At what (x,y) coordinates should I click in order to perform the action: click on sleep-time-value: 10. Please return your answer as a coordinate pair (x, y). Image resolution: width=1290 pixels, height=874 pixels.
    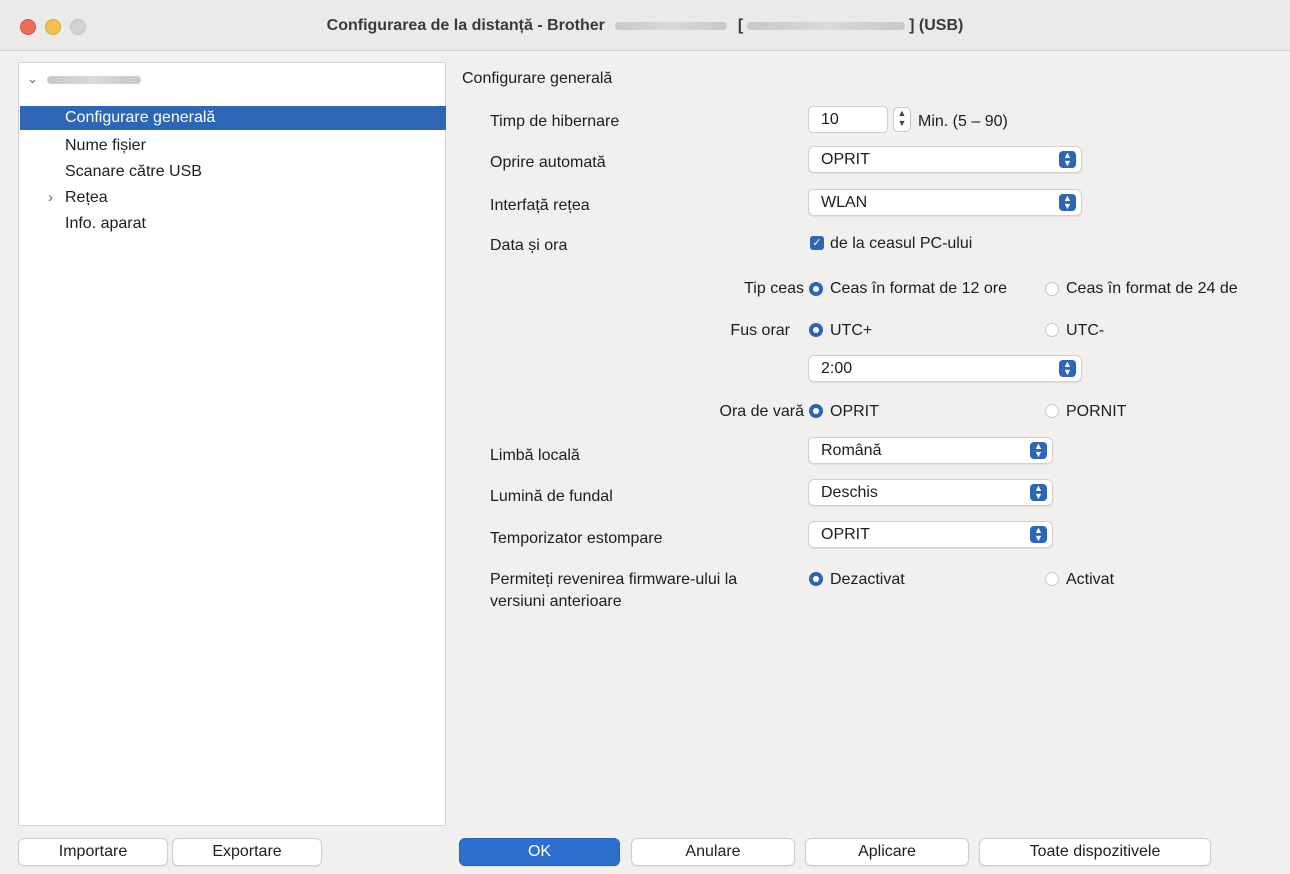
    Looking at the image, I should click on (830, 119).